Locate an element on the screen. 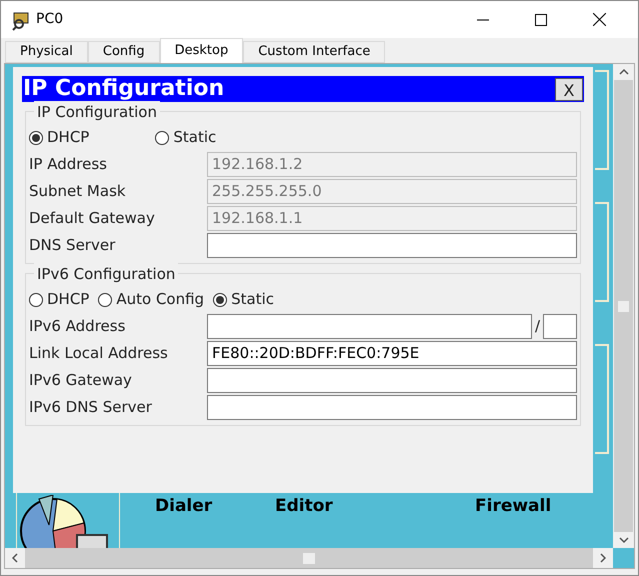 Image resolution: width=639 pixels, height=576 pixels. scrollbar-corner is located at coordinates (623, 558).